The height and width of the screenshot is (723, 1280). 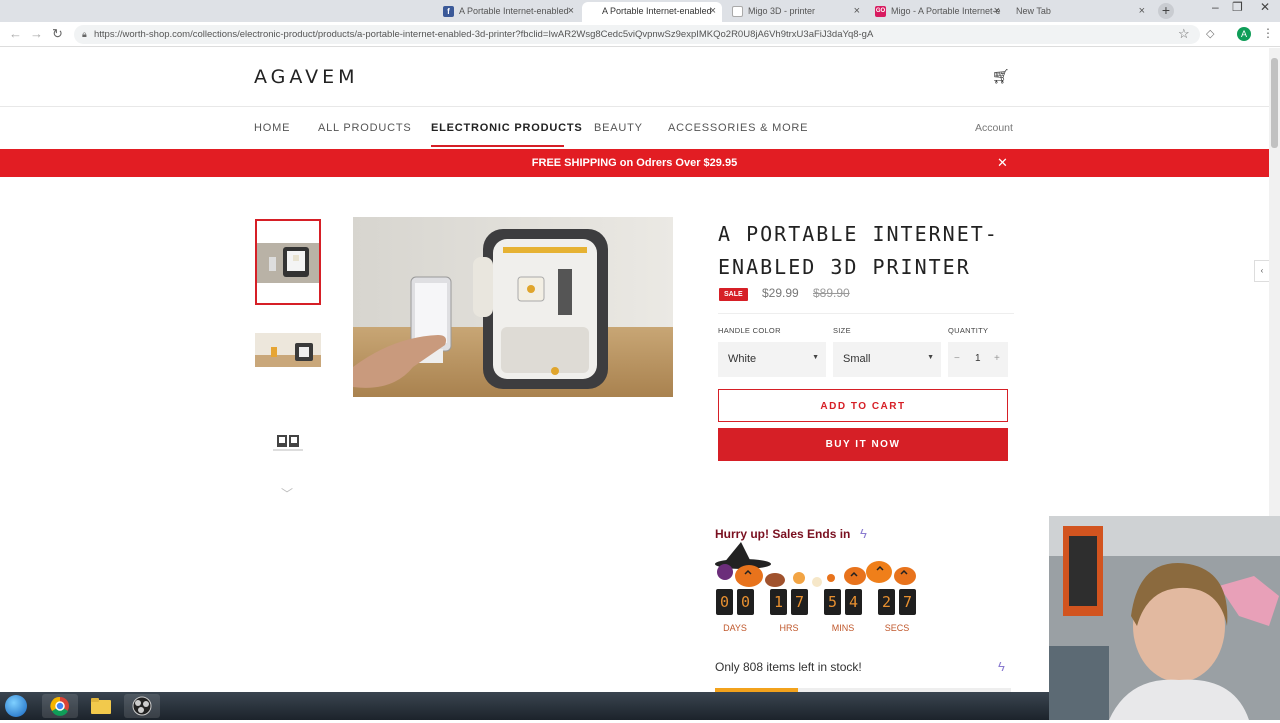 What do you see at coordinates (1210, 33) in the screenshot?
I see `extension-icon: ◇` at bounding box center [1210, 33].